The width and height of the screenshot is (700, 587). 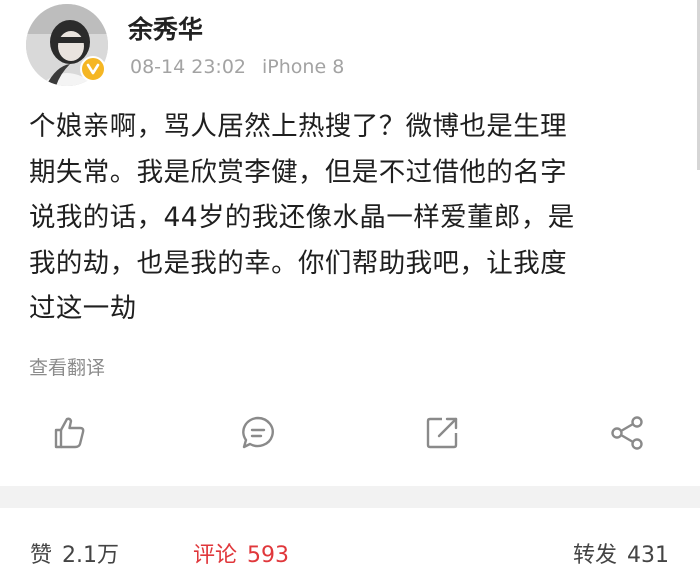 I want to click on comments-tab: 评论 593, so click(x=241, y=553).